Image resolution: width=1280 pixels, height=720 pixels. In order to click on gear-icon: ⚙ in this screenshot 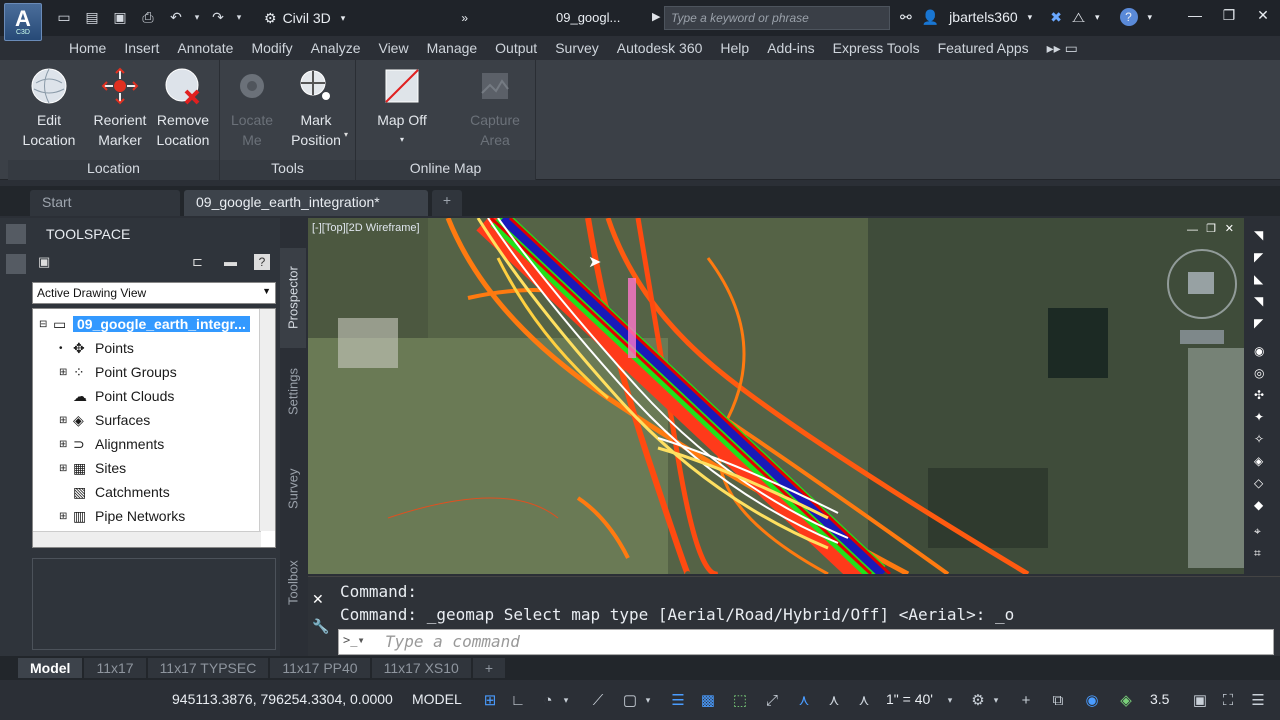, I will do `click(978, 700)`.